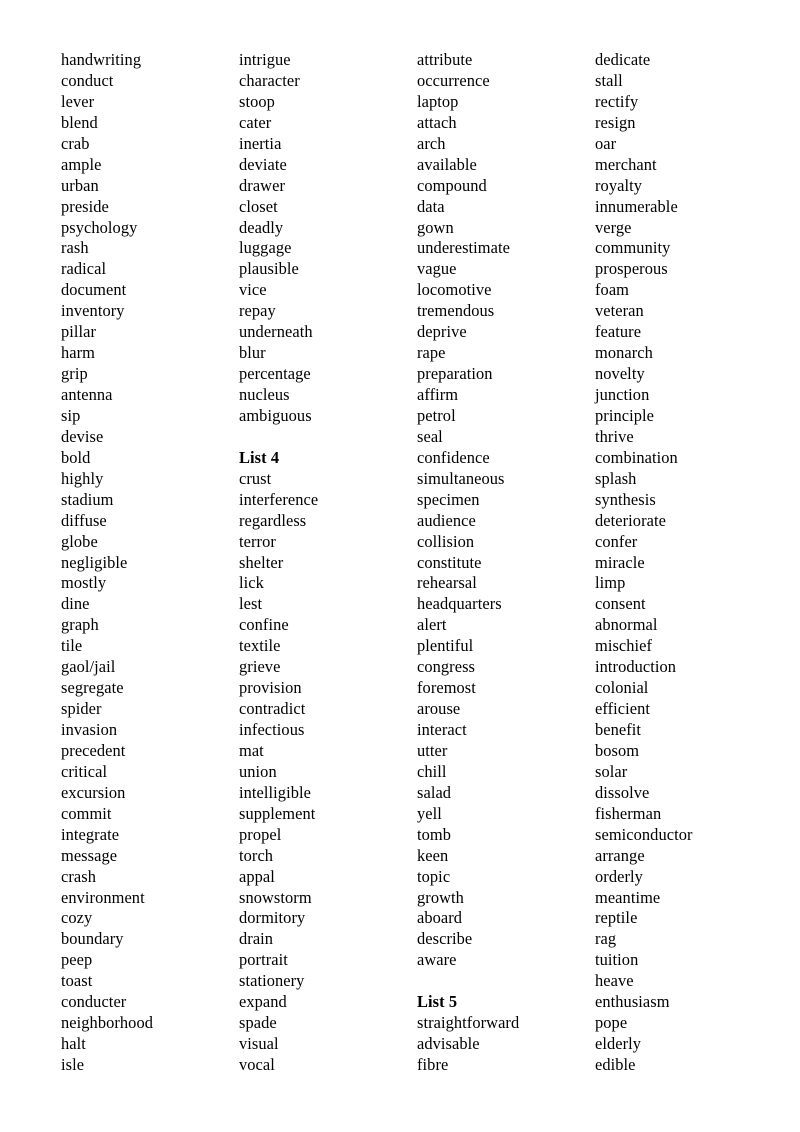  Describe the element at coordinates (79, 332) in the screenshot. I see `word-item: pillar` at that location.